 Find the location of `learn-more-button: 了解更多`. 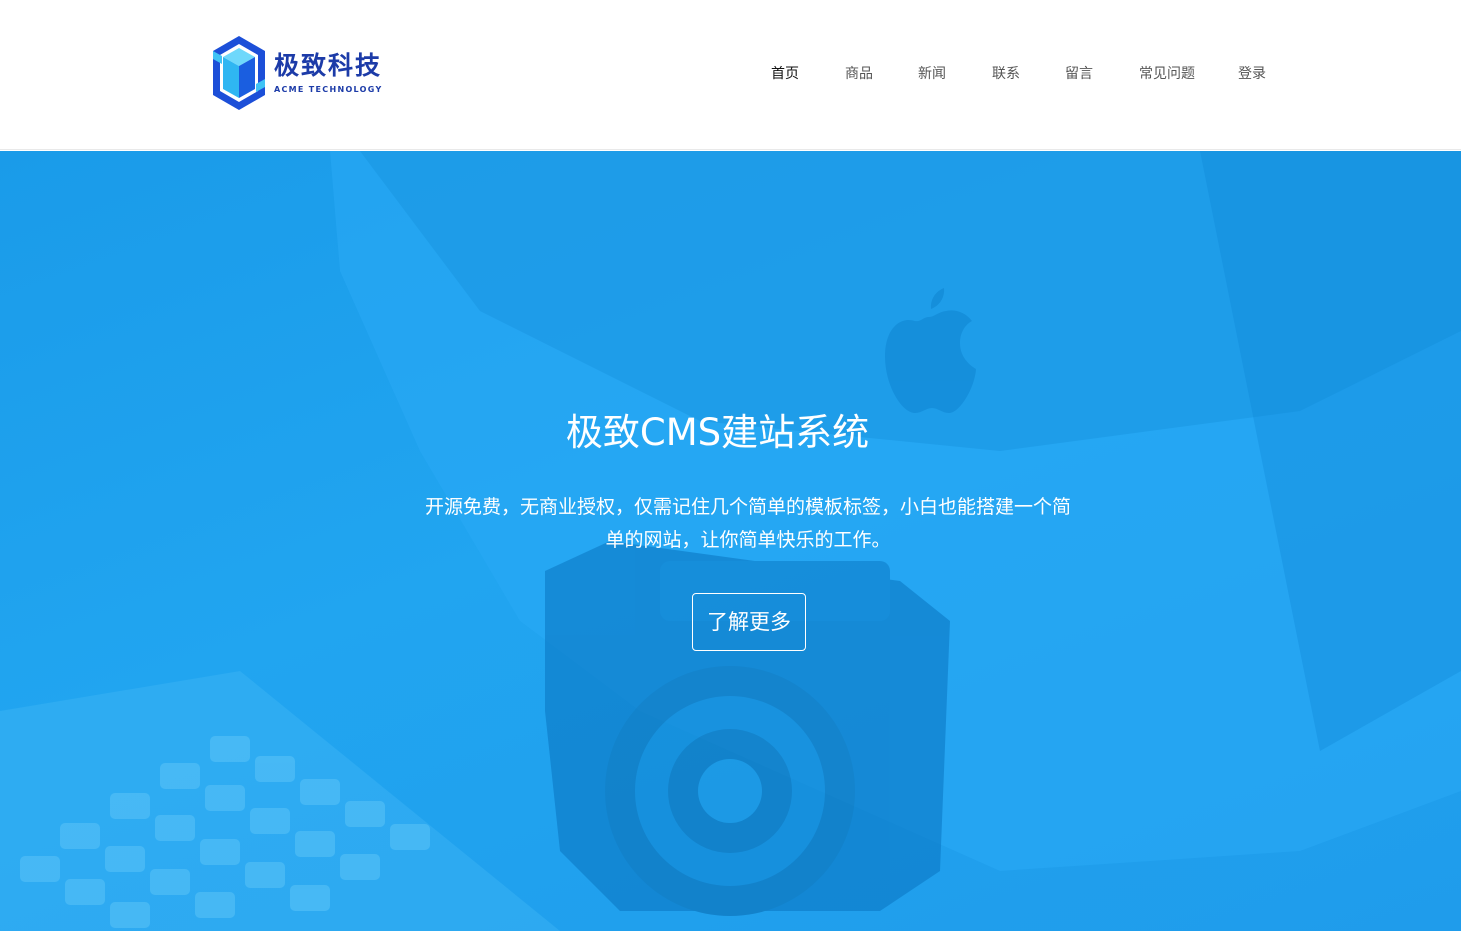

learn-more-button: 了解更多 is located at coordinates (749, 622).